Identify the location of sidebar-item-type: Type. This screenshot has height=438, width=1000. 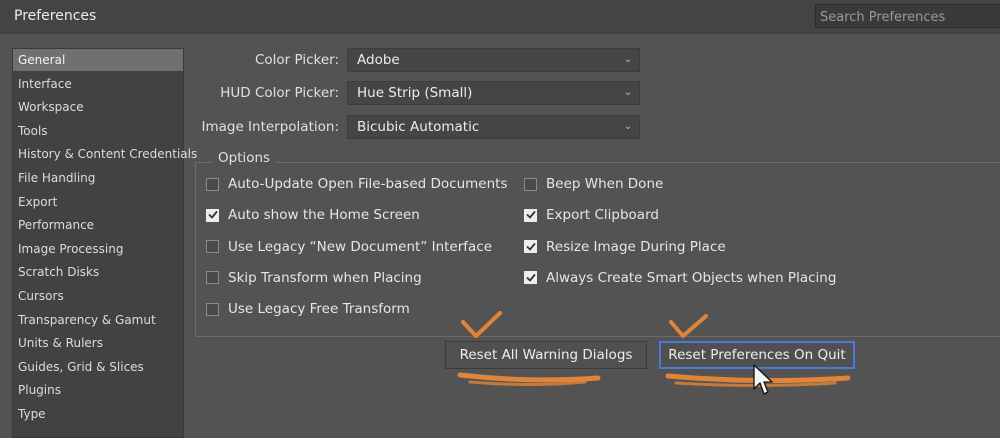
(98, 414).